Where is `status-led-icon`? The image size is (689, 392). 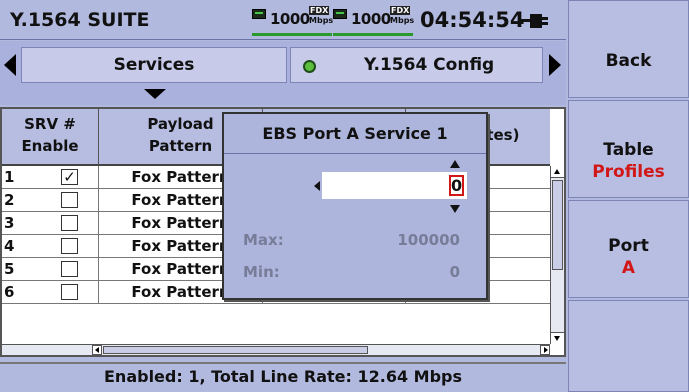
status-led-icon is located at coordinates (309, 66).